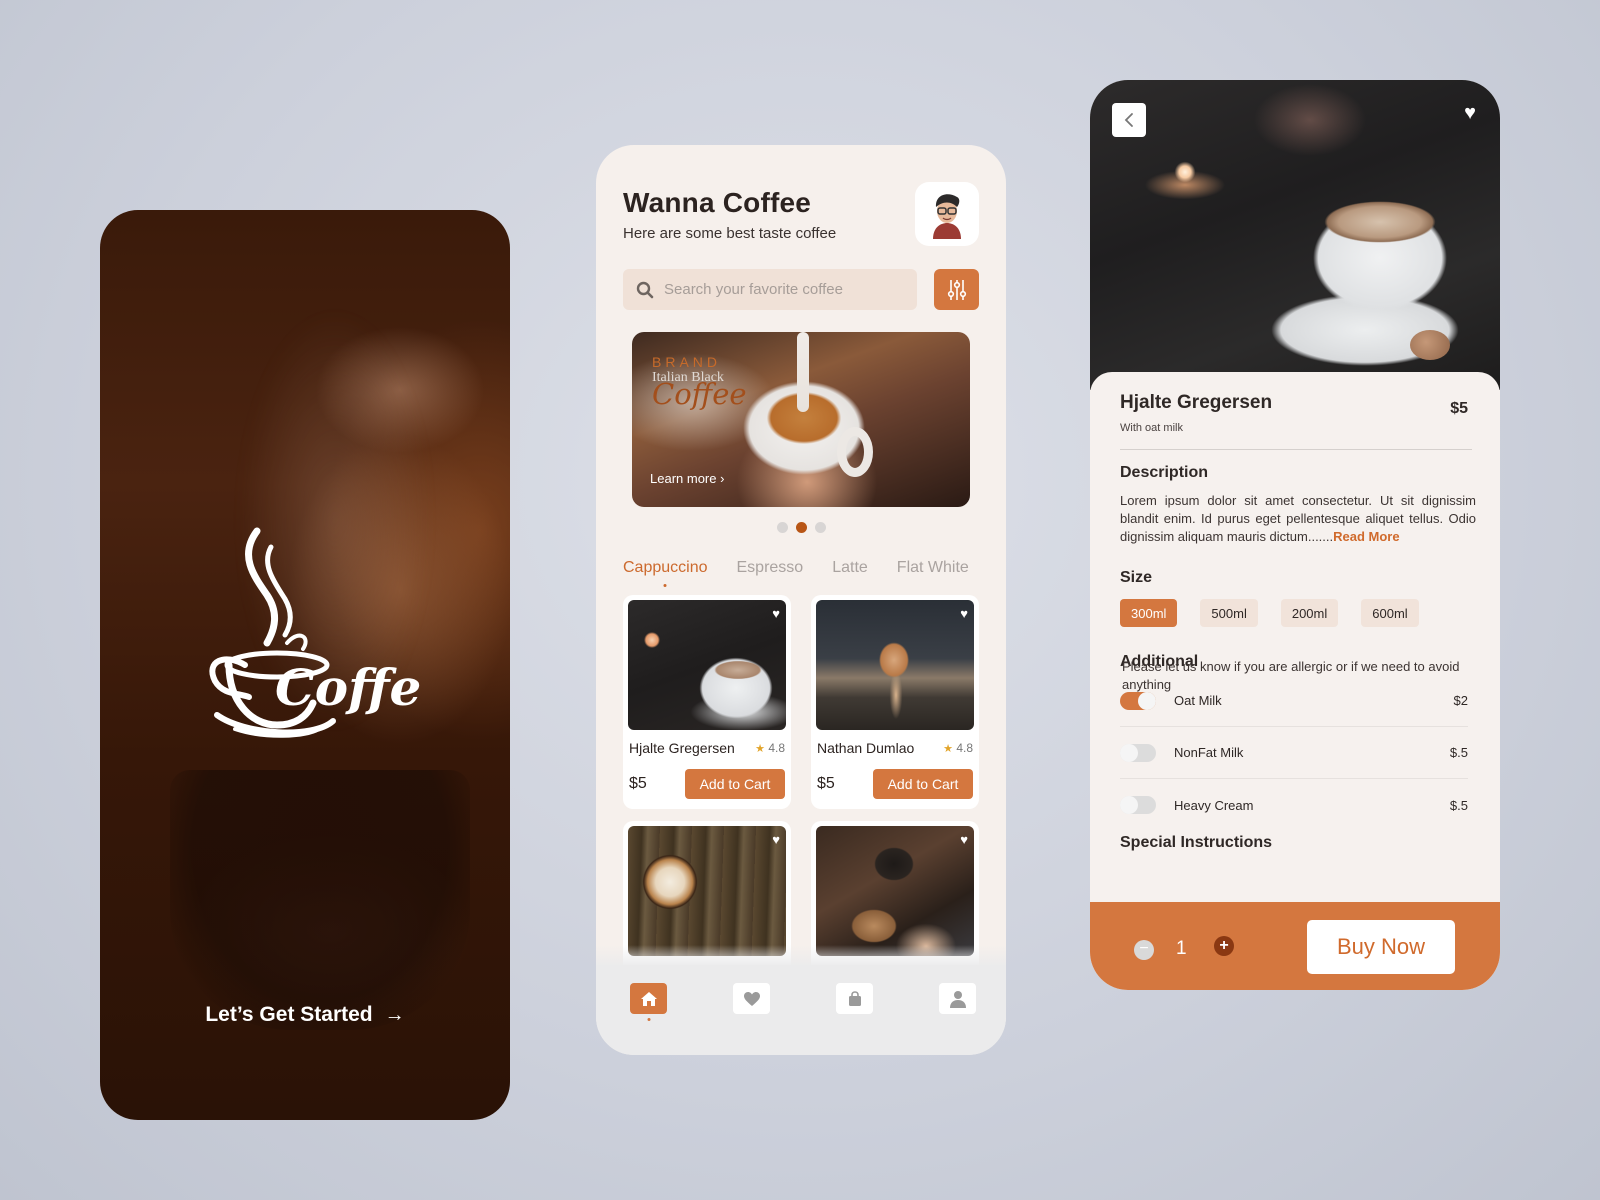 This screenshot has height=1200, width=1600. I want to click on search-bar, so click(770, 289).